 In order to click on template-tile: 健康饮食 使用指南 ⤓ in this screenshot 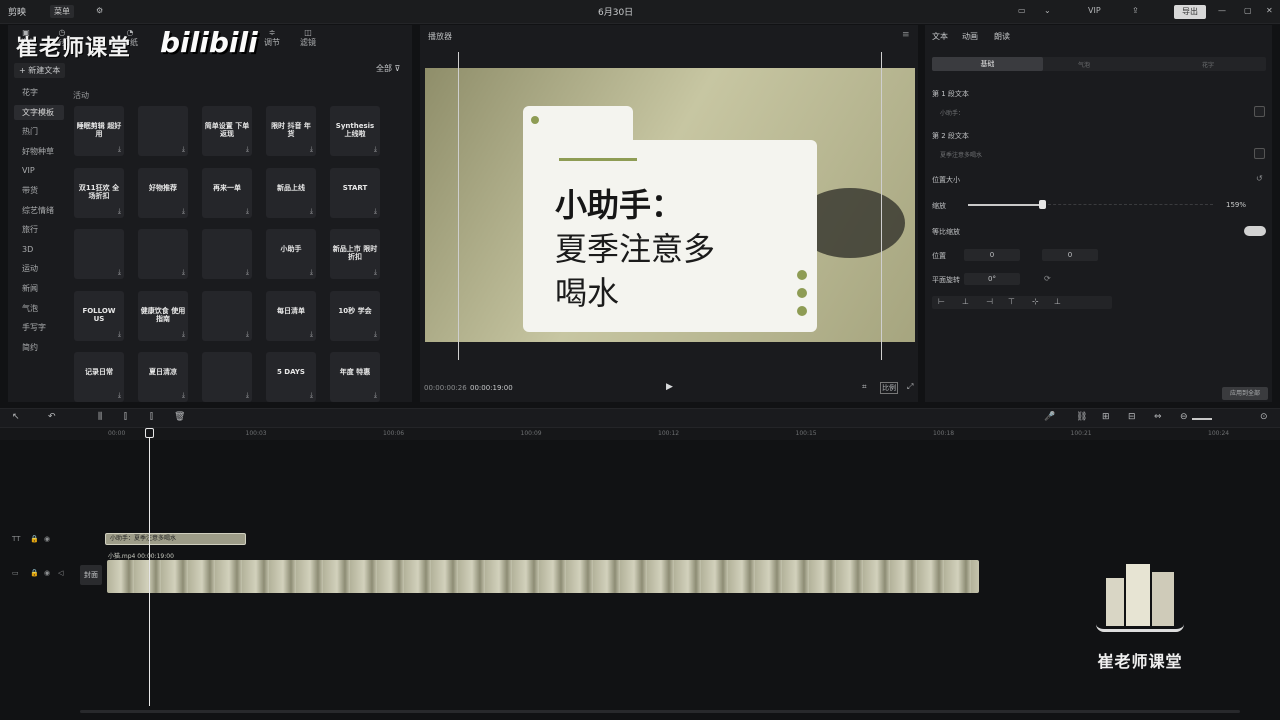, I will do `click(163, 315)`.